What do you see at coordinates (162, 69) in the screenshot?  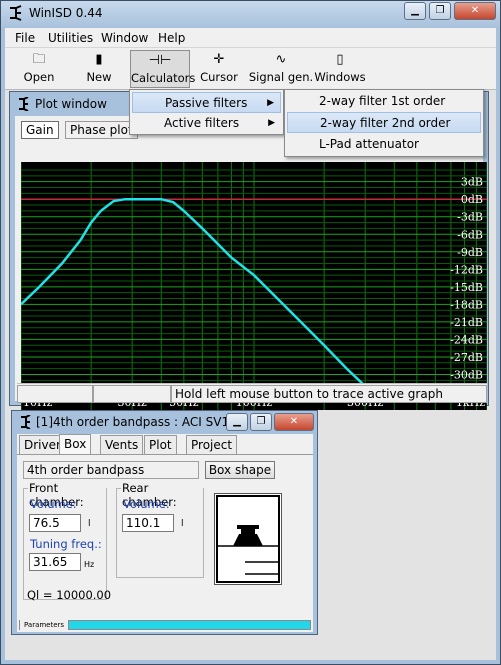 I see `calculators-button: ⊣⊢ Calculators` at bounding box center [162, 69].